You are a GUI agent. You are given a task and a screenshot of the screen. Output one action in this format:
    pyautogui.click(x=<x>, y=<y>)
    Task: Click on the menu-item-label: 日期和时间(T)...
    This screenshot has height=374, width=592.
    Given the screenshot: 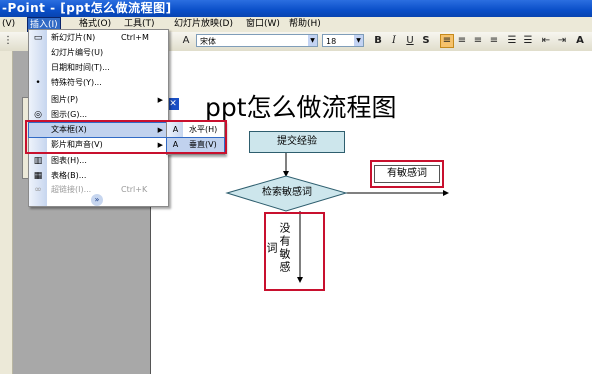 What is the action you would take?
    pyautogui.click(x=80, y=67)
    